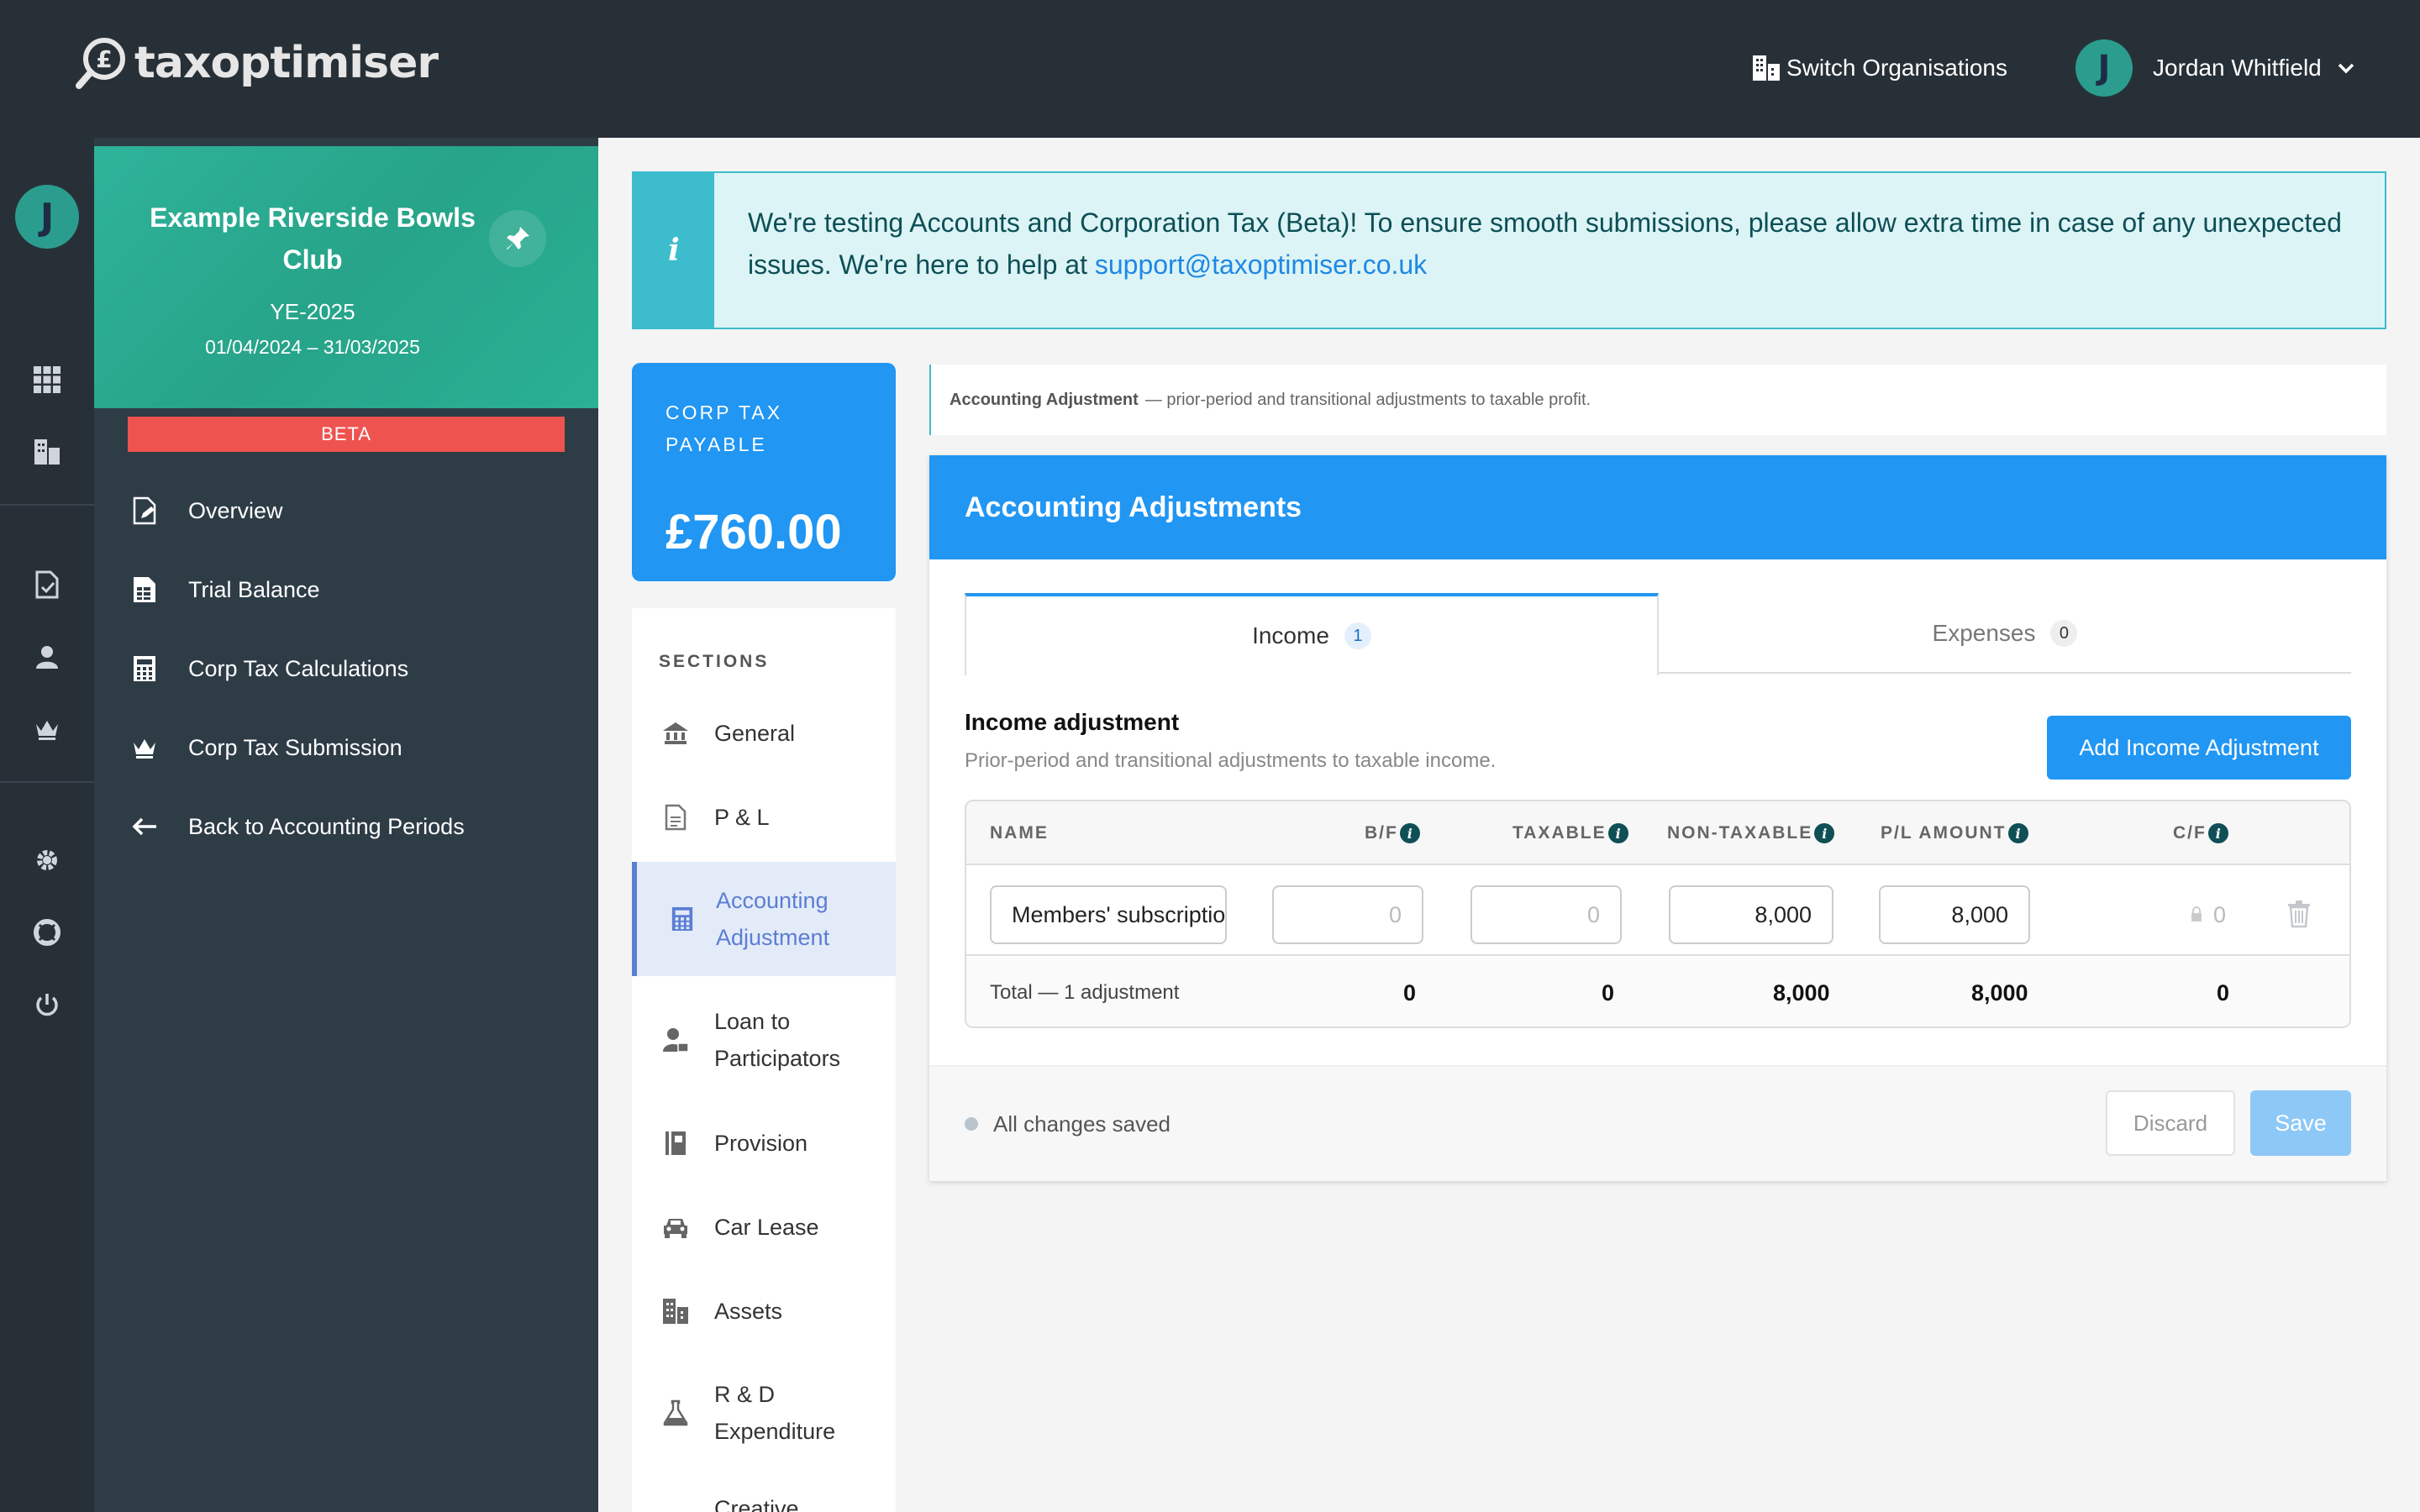 The height and width of the screenshot is (1512, 2420). I want to click on spreadsheet-icon, so click(144, 589).